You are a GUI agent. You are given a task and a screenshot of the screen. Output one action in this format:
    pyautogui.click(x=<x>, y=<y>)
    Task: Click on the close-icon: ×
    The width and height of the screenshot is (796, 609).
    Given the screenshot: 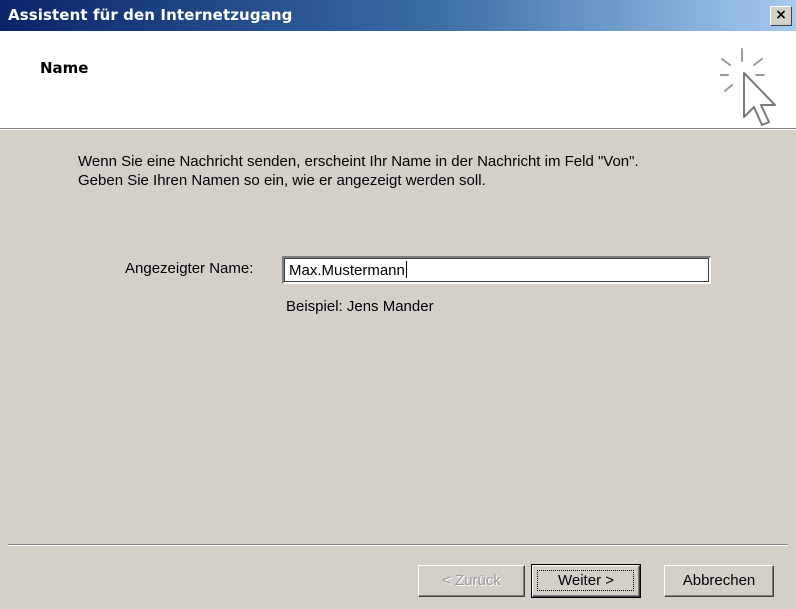 What is the action you would take?
    pyautogui.click(x=781, y=15)
    